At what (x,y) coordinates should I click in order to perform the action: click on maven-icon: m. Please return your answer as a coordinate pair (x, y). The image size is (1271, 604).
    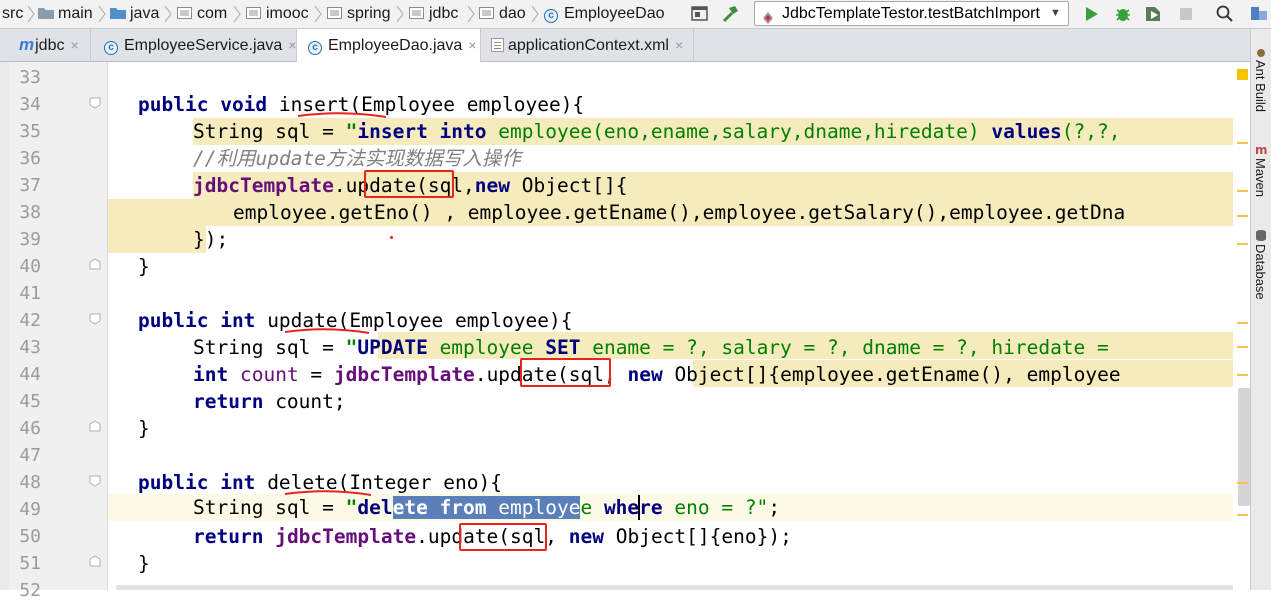
    Looking at the image, I should click on (1261, 149).